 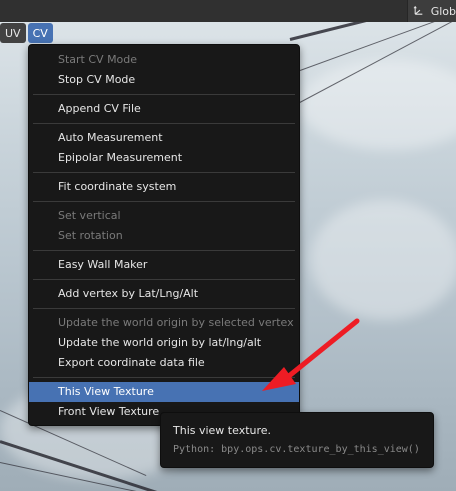 I want to click on transform-orientation-dropdown: Glob, so click(x=431, y=11).